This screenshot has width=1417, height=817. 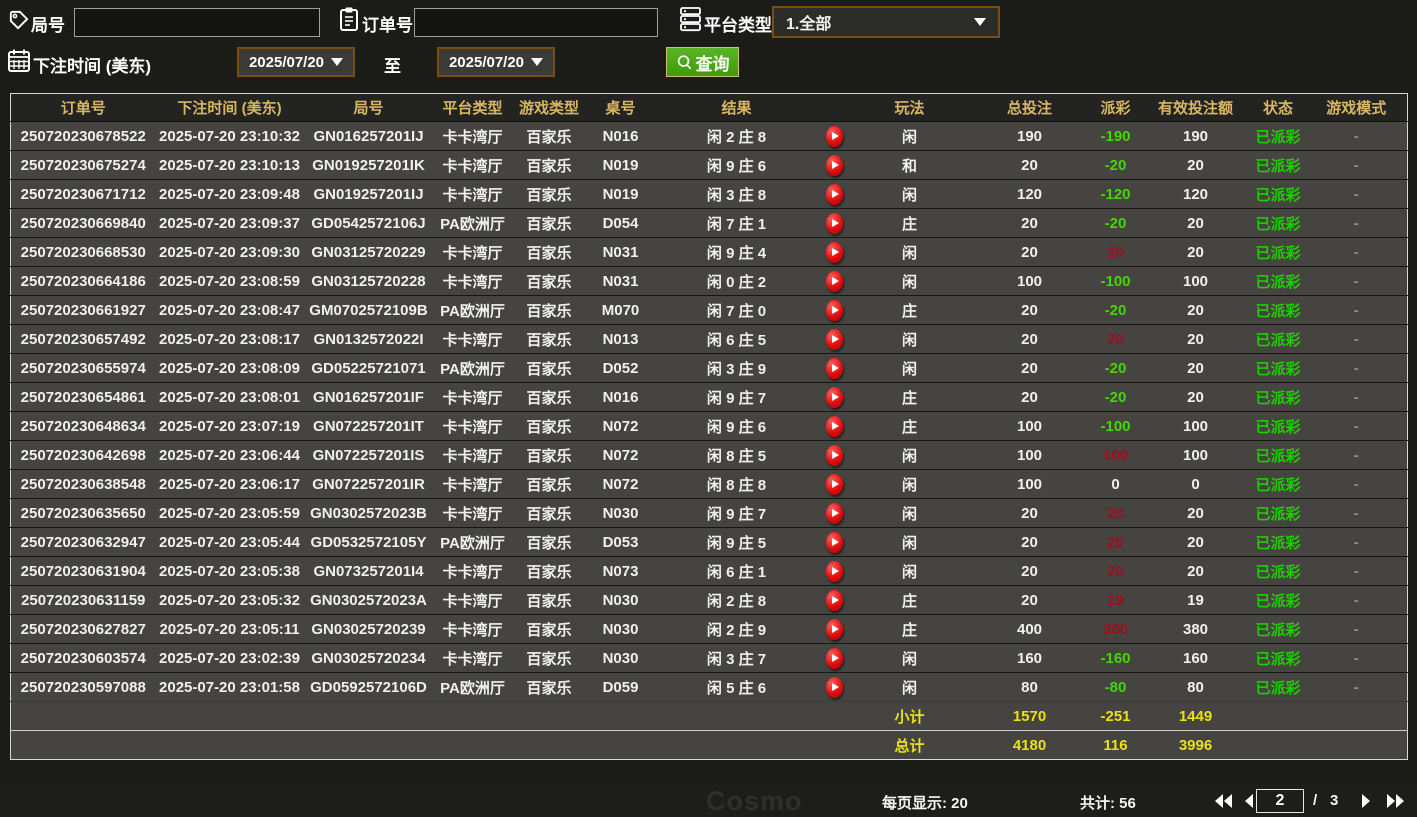 I want to click on date-to-select: 2025/07/20, so click(x=496, y=62).